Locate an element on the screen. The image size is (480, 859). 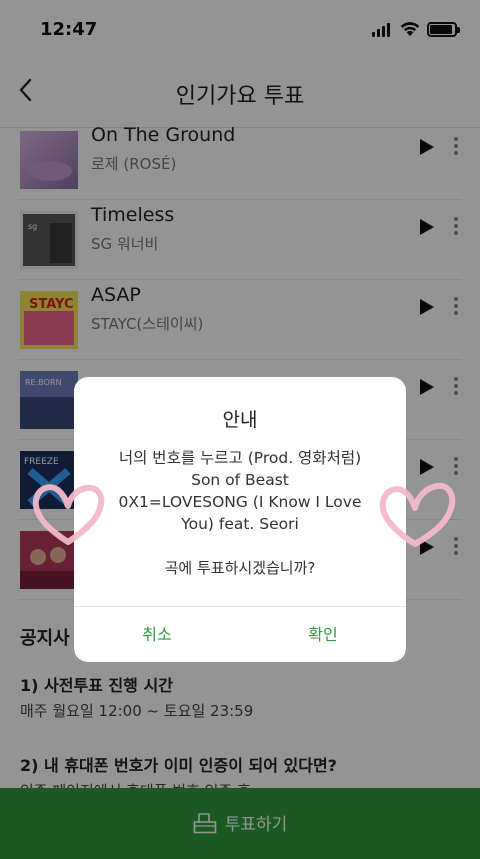
dialog-line: 너의 번호를 누르고 (Prod. 영화처럼) is located at coordinates (240, 458).